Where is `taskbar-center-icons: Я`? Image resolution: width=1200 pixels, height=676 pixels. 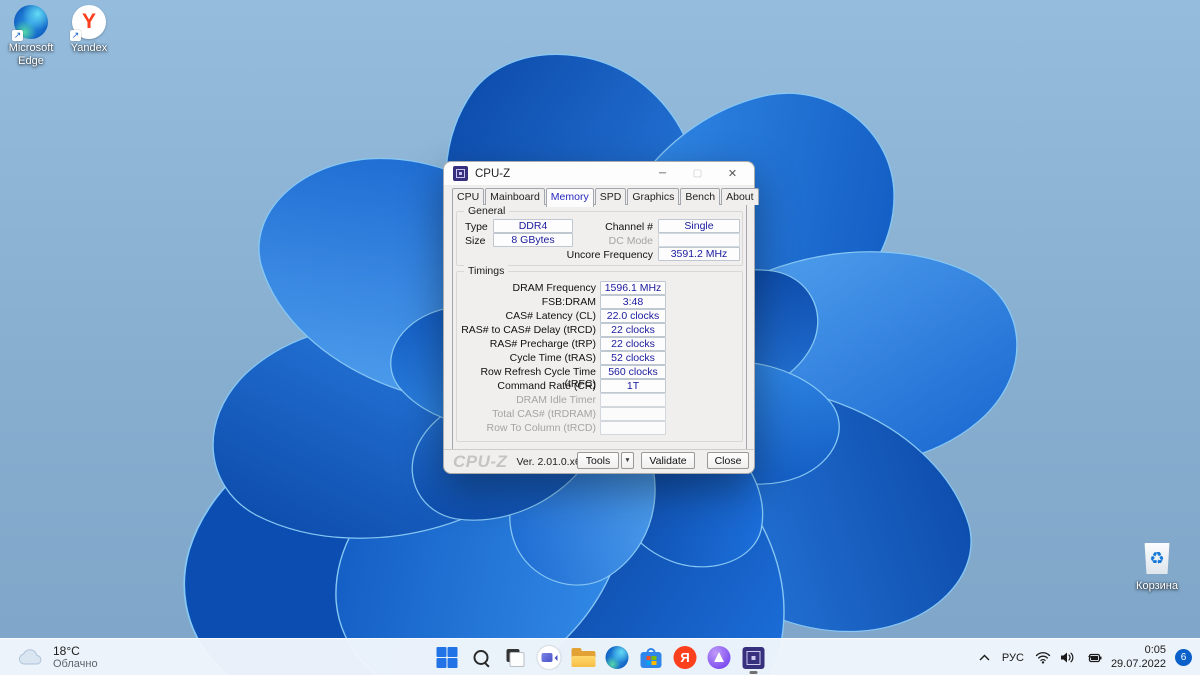 taskbar-center-icons: Я is located at coordinates (600, 657).